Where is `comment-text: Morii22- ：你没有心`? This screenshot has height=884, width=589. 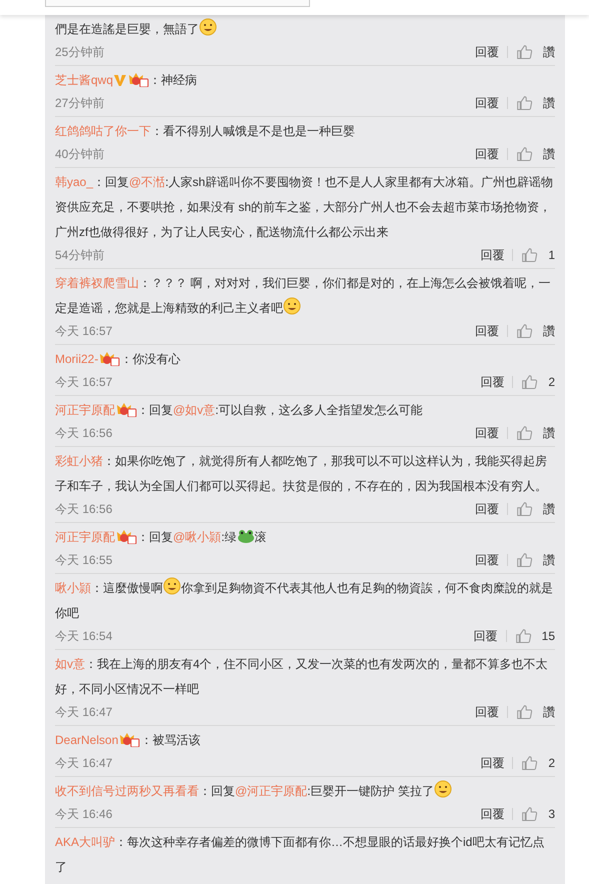
comment-text: Morii22- ：你没有心 is located at coordinates (118, 358).